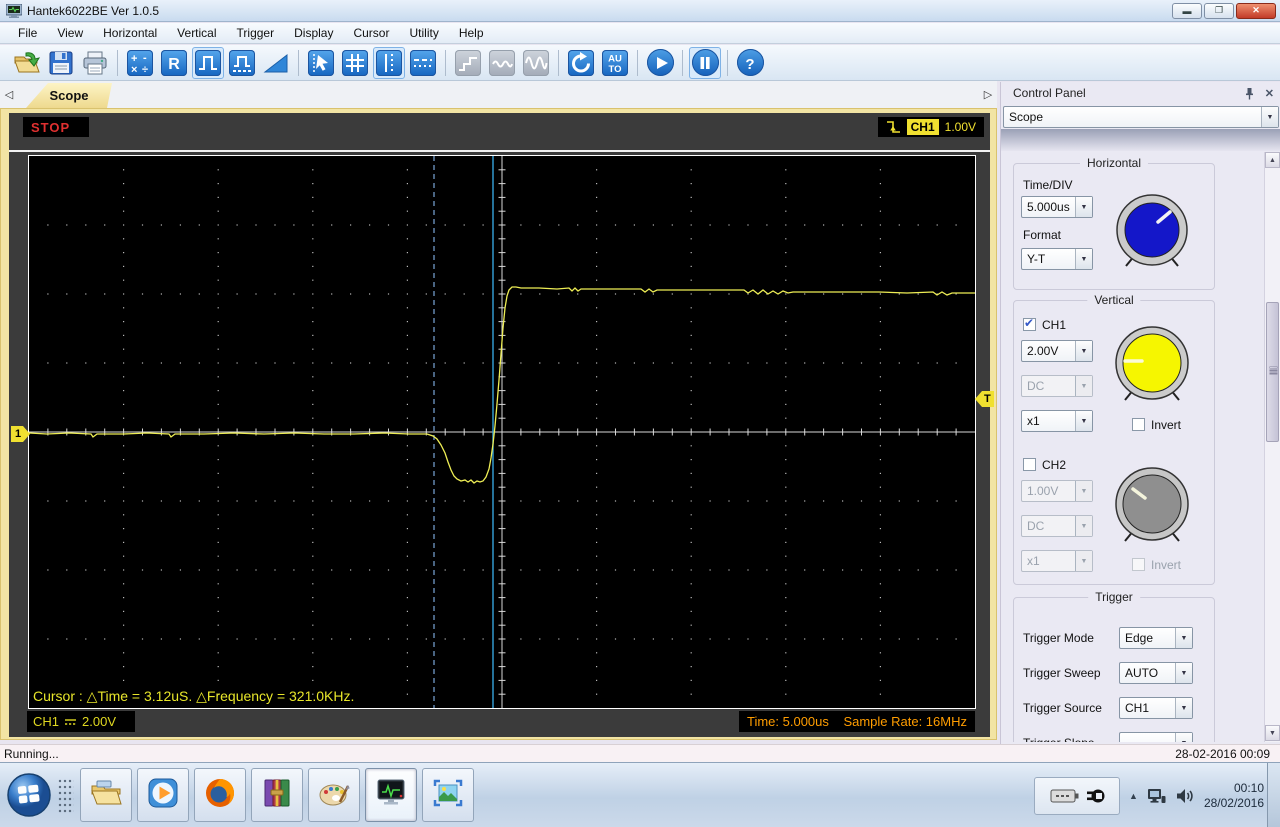 This screenshot has width=1280, height=827. What do you see at coordinates (1062, 673) in the screenshot?
I see `trigger-sweep-label: Trigger Sweep` at bounding box center [1062, 673].